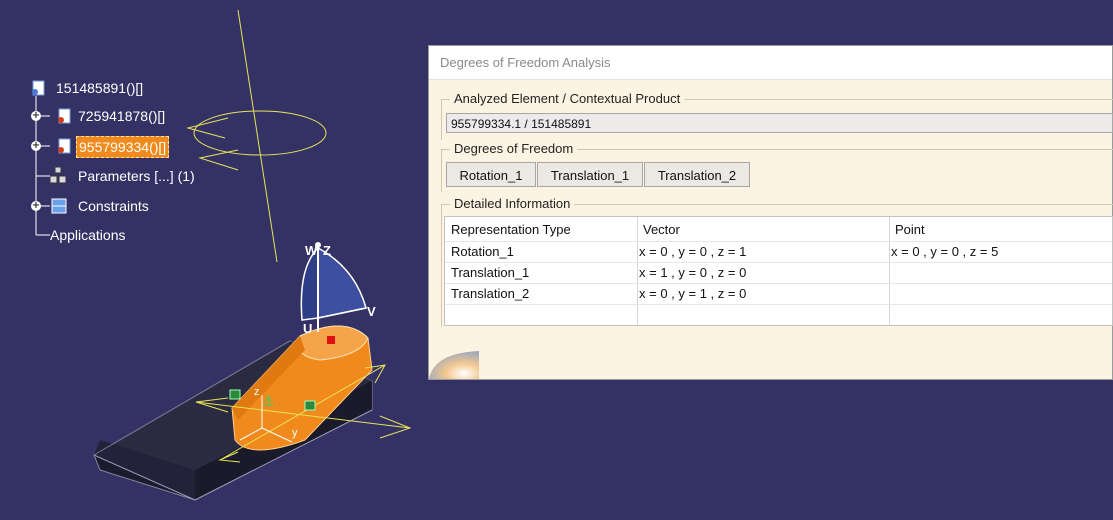 Image resolution: width=1113 pixels, height=520 pixels. I want to click on header-divider, so click(778, 241).